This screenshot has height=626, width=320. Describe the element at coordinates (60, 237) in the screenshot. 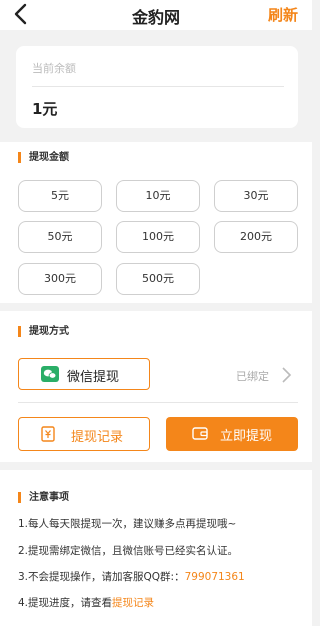

I see `amount-option: 50元` at that location.